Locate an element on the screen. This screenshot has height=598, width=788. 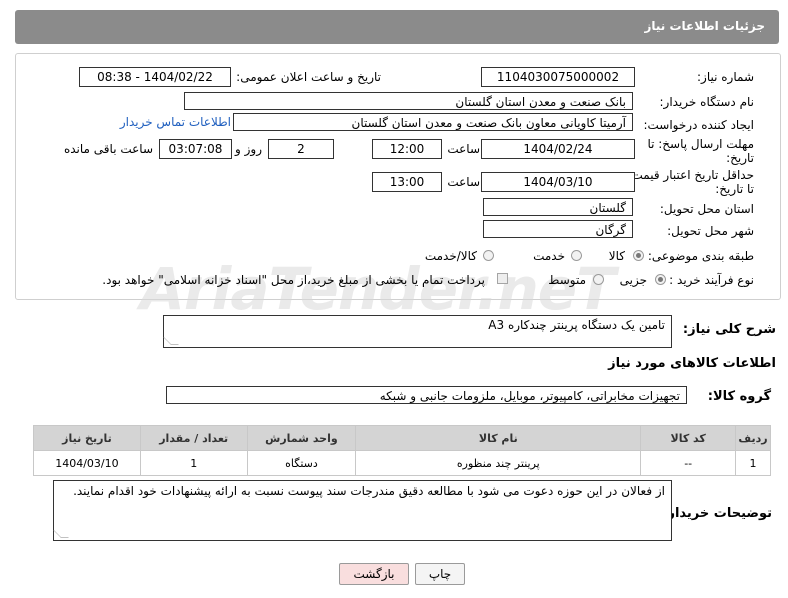
deadline-time-field: 12:00 is located at coordinates (407, 149).